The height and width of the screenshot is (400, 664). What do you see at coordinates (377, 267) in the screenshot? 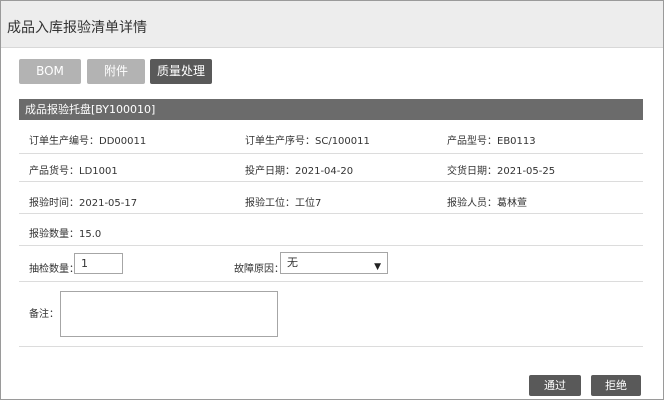
I see `chevron-down-icon: ▼` at bounding box center [377, 267].